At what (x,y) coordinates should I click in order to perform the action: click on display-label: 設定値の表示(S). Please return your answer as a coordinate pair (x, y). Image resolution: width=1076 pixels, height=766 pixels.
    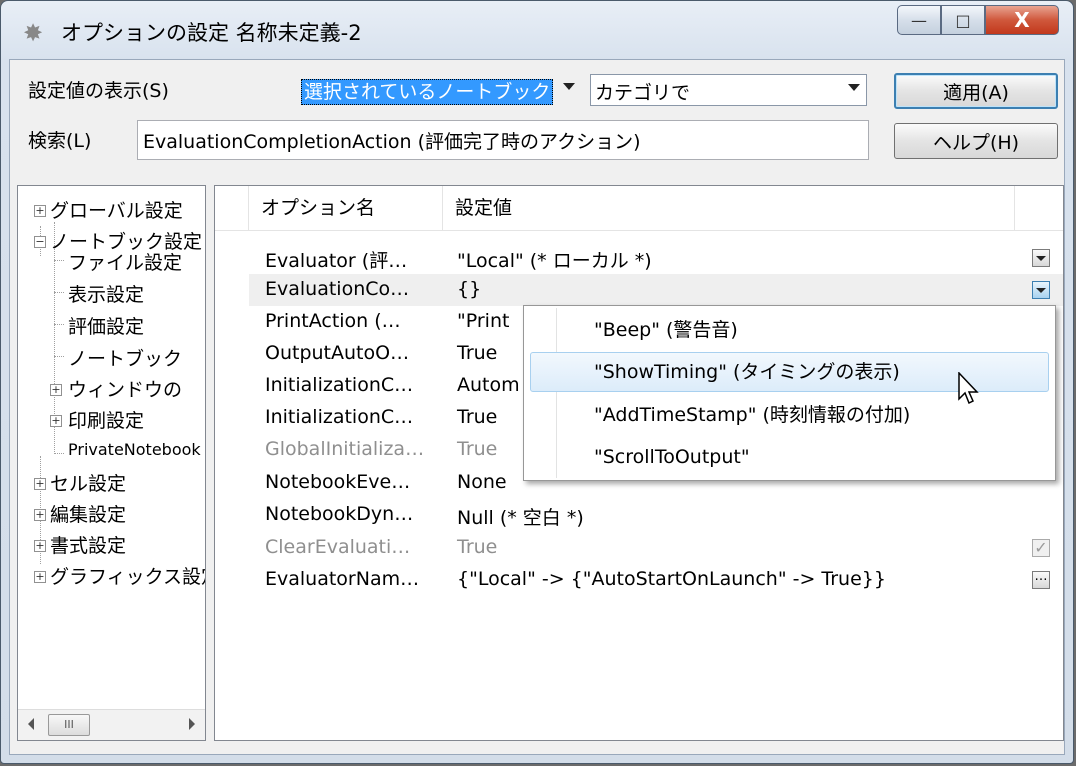
    Looking at the image, I should click on (98, 91).